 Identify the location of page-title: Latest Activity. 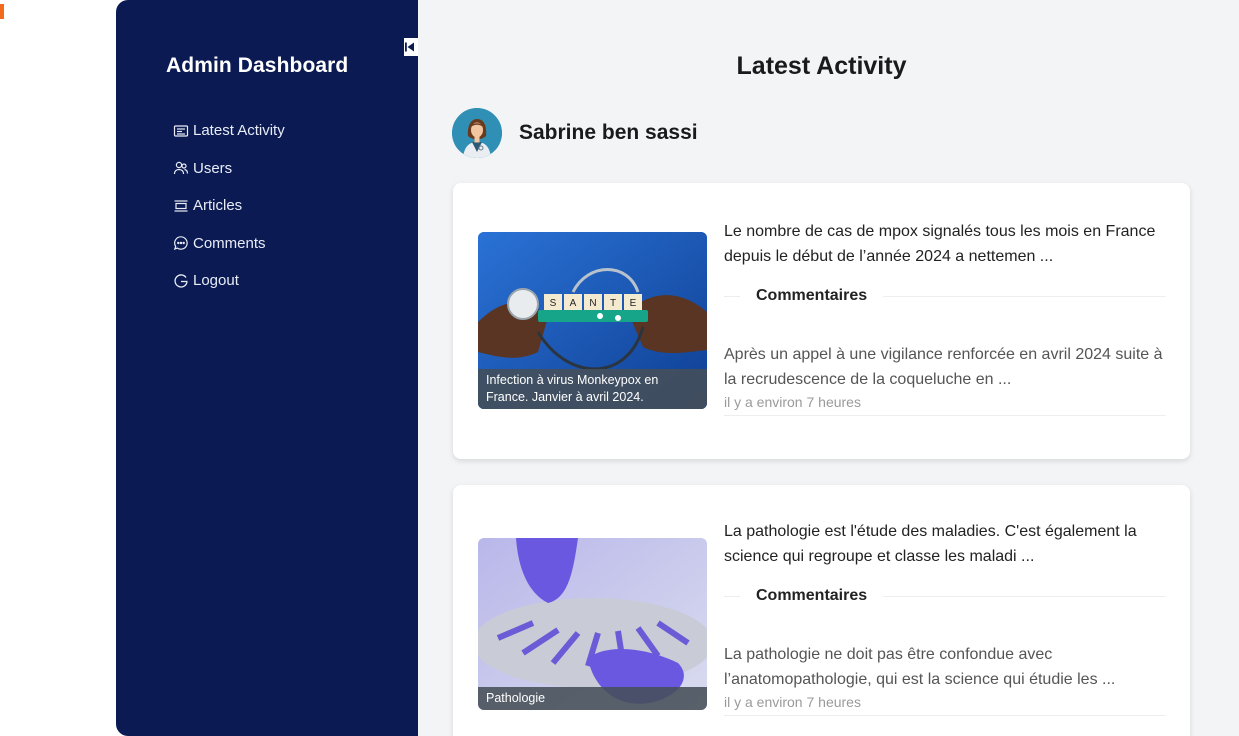
(821, 66).